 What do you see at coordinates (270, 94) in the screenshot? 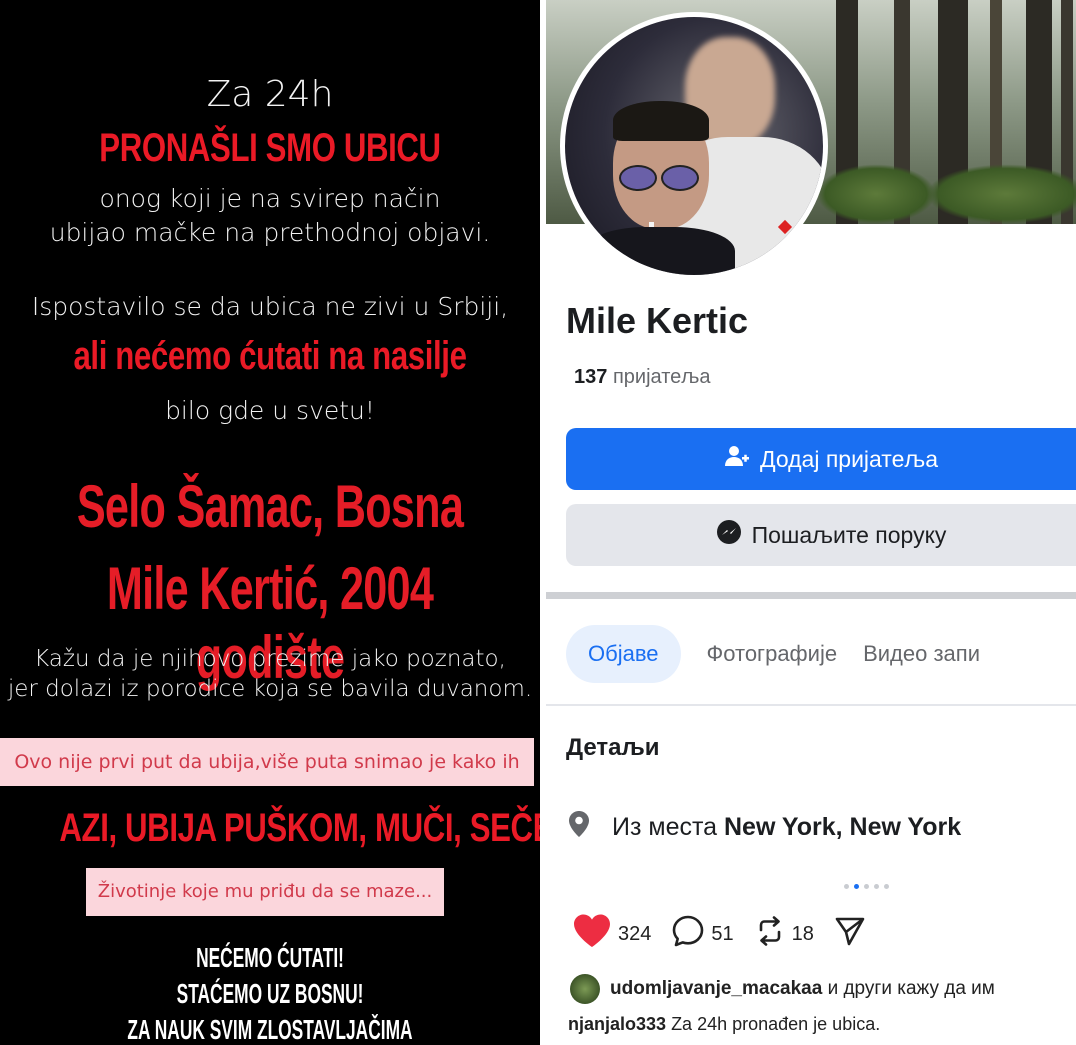
I see `story-line-za24h: Za 24h` at bounding box center [270, 94].